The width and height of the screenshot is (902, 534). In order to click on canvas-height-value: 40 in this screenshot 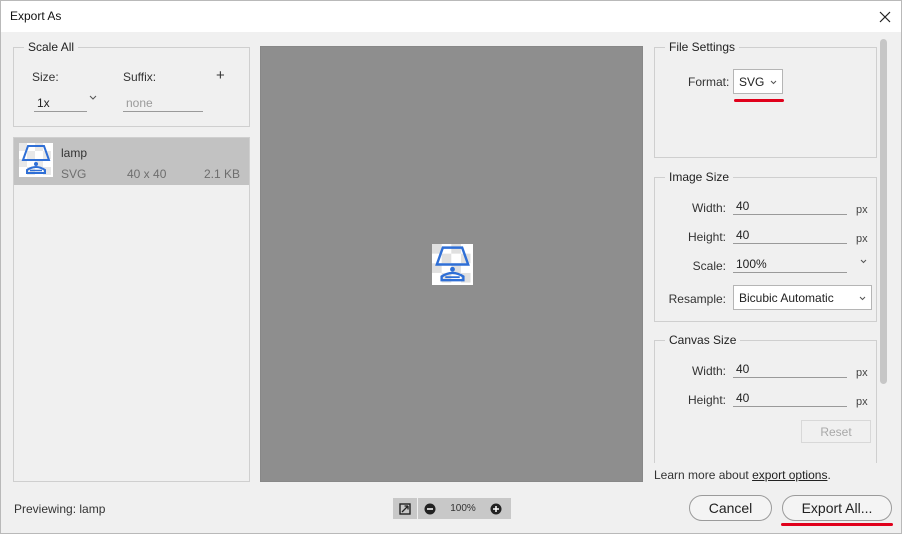, I will do `click(743, 398)`.